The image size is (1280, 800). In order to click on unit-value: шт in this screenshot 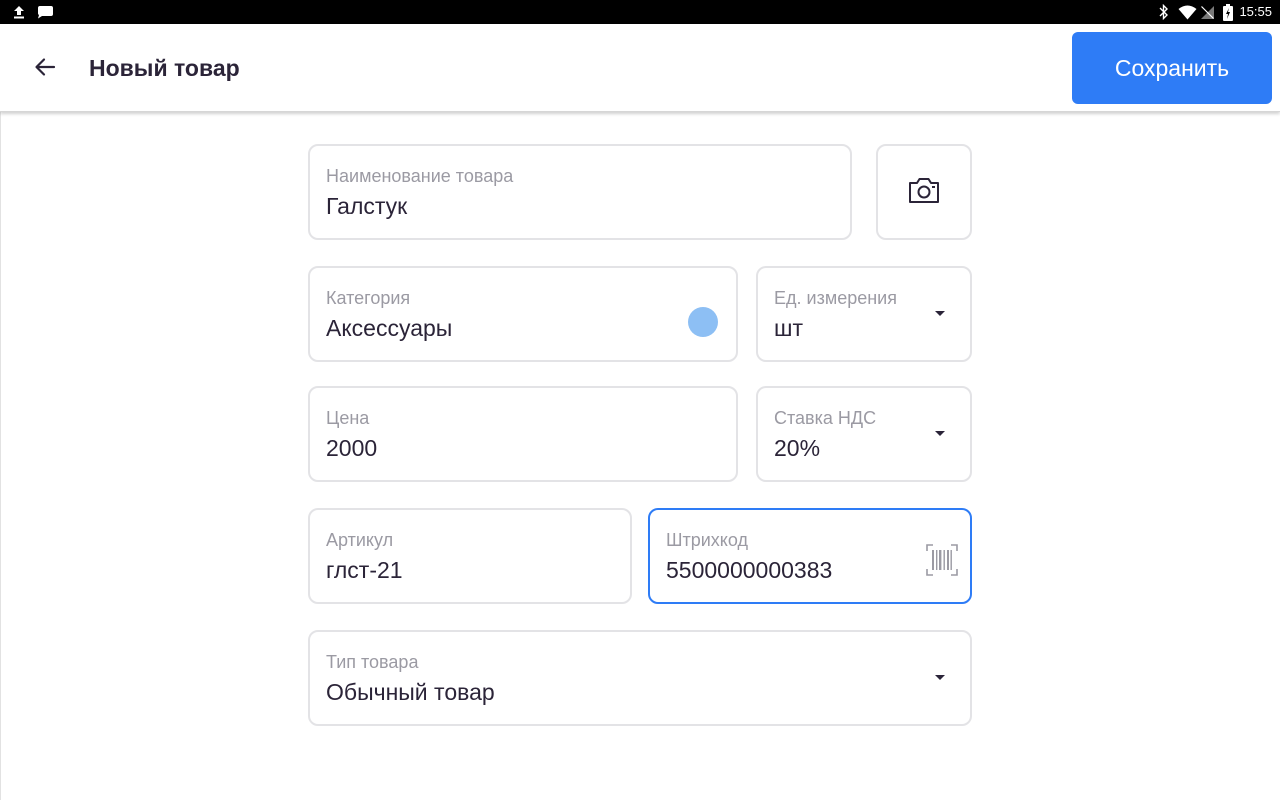, I will do `click(788, 328)`.